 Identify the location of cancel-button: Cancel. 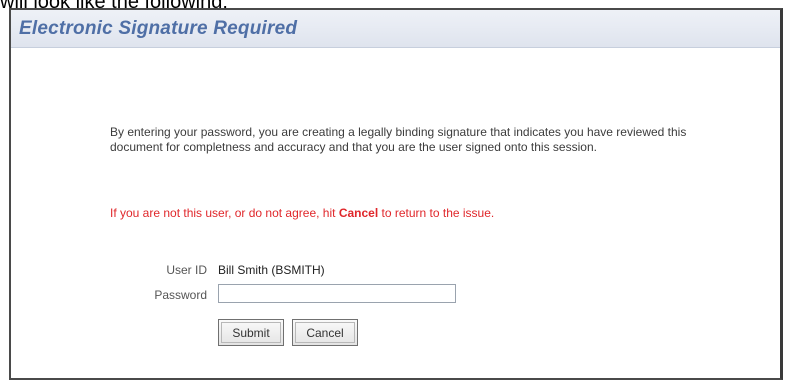
(325, 332).